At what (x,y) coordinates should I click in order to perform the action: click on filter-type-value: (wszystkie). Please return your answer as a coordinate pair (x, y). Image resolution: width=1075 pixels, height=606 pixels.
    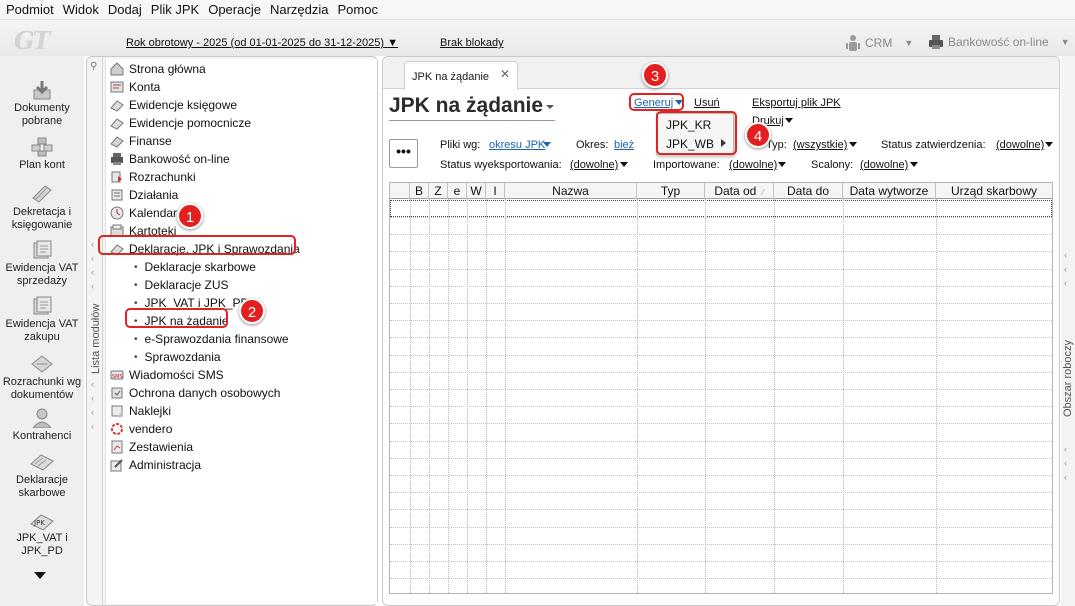
    Looking at the image, I should click on (820, 145).